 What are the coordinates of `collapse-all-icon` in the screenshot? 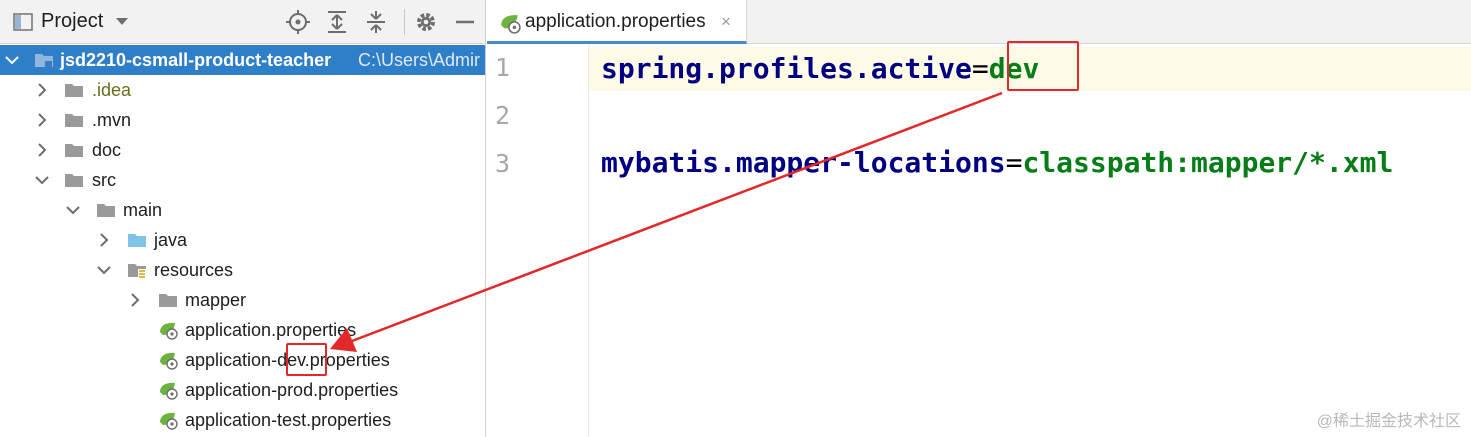 It's located at (376, 22).